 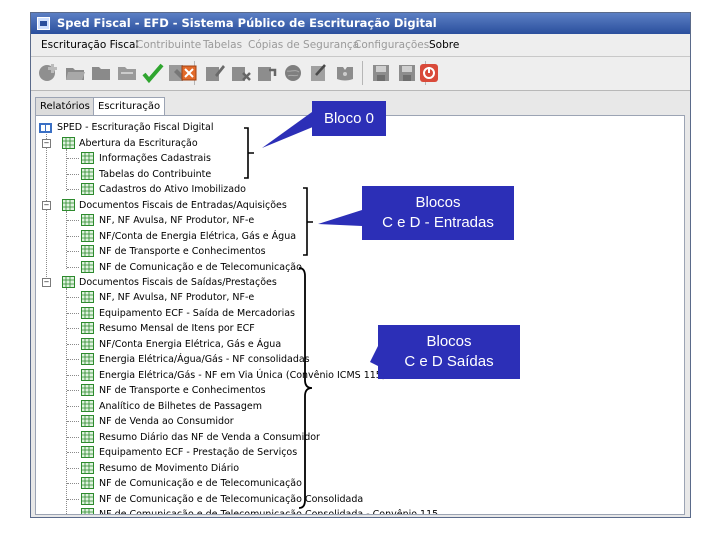 I want to click on callout-saidas: Blocos C e D Saídas, so click(x=449, y=352).